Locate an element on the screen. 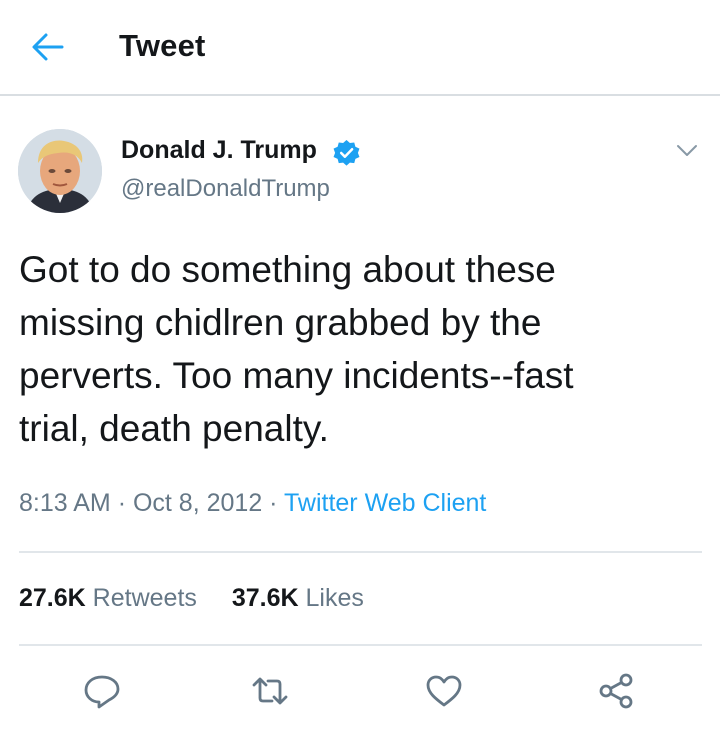 The width and height of the screenshot is (720, 741). likes-count: 37.6K is located at coordinates (265, 598).